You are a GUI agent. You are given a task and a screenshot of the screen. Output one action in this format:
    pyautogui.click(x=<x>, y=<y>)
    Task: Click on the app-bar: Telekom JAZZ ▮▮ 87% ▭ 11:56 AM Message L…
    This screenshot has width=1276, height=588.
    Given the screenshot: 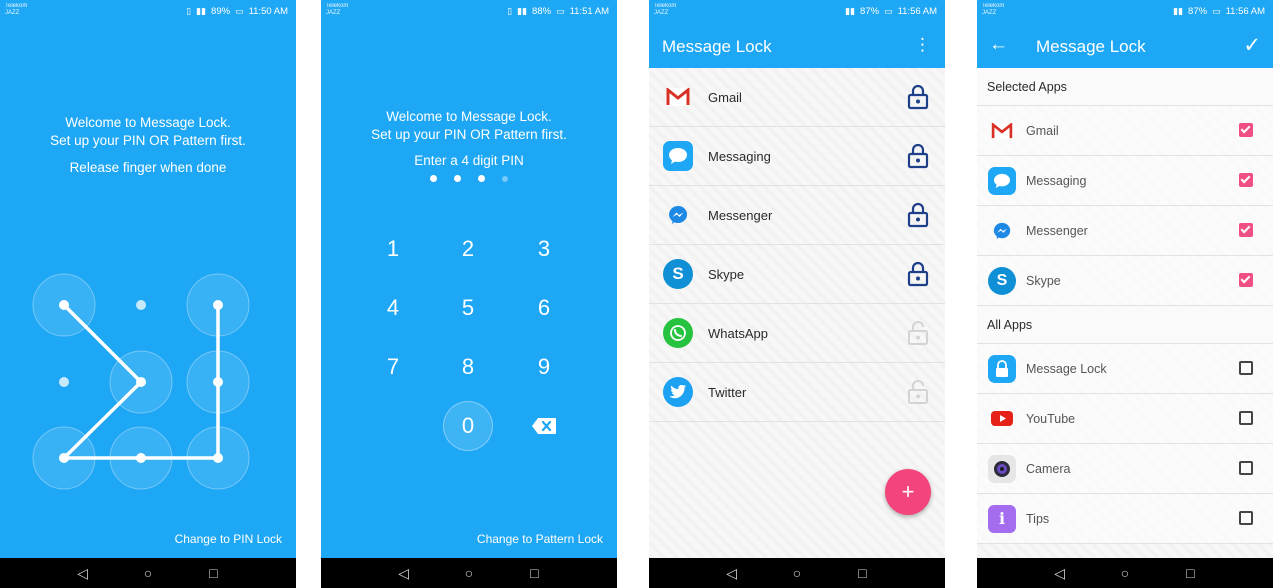 What is the action you would take?
    pyautogui.click(x=797, y=34)
    